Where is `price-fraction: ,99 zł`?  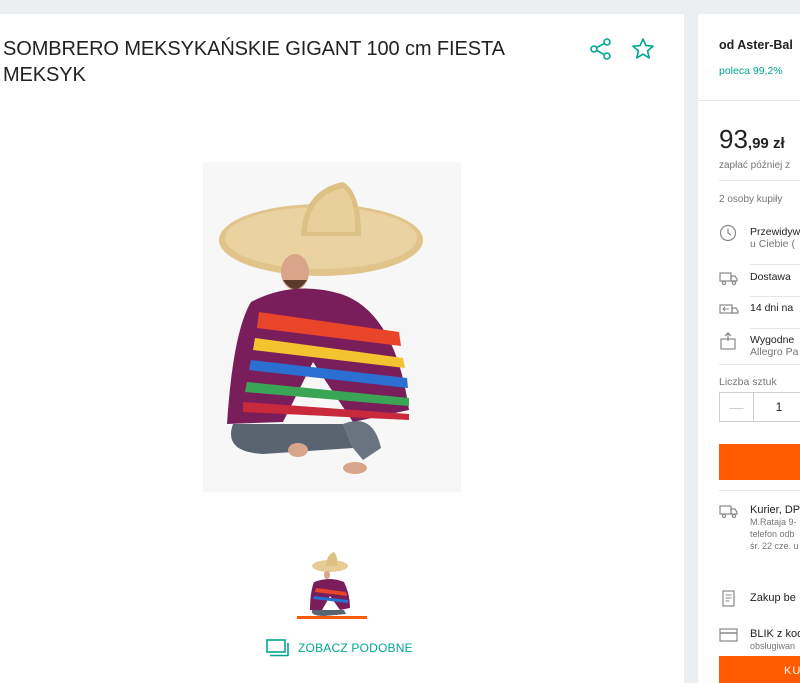
price-fraction: ,99 zł is located at coordinates (766, 143).